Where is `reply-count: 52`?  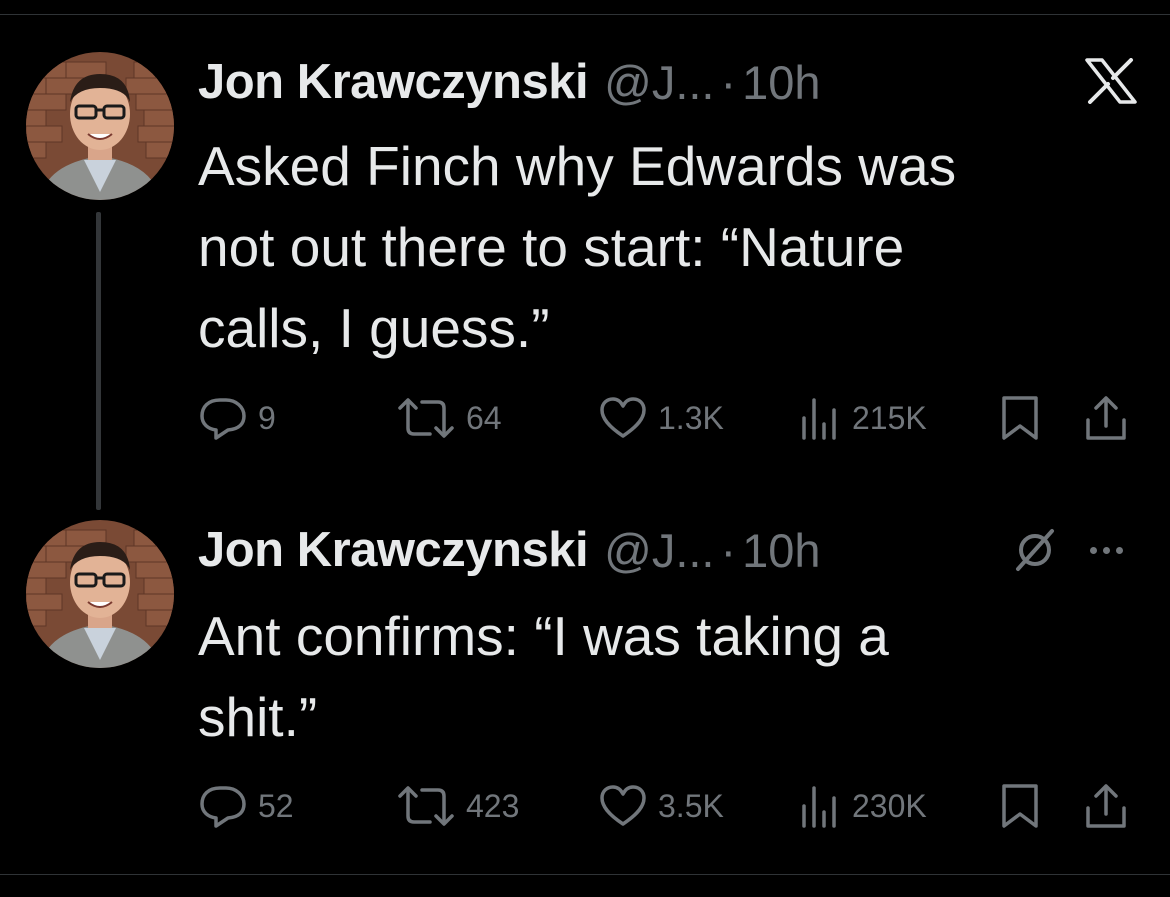 reply-count: 52 is located at coordinates (276, 805).